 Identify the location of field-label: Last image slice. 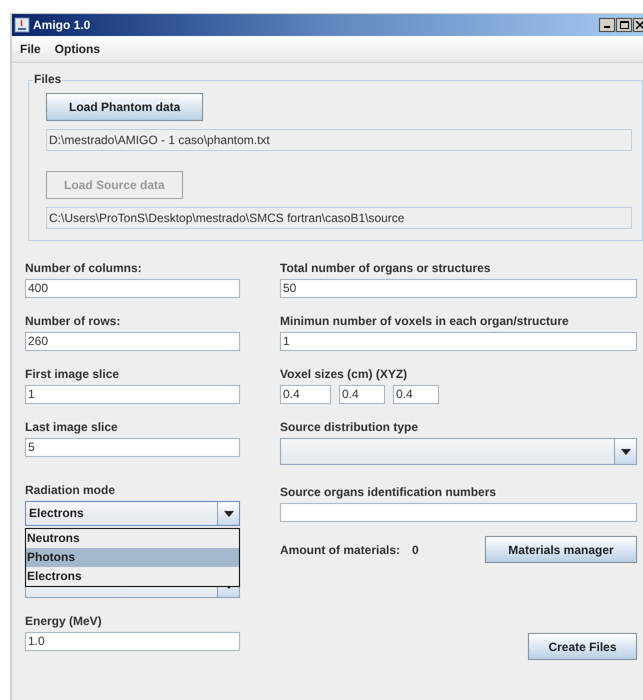
(72, 427).